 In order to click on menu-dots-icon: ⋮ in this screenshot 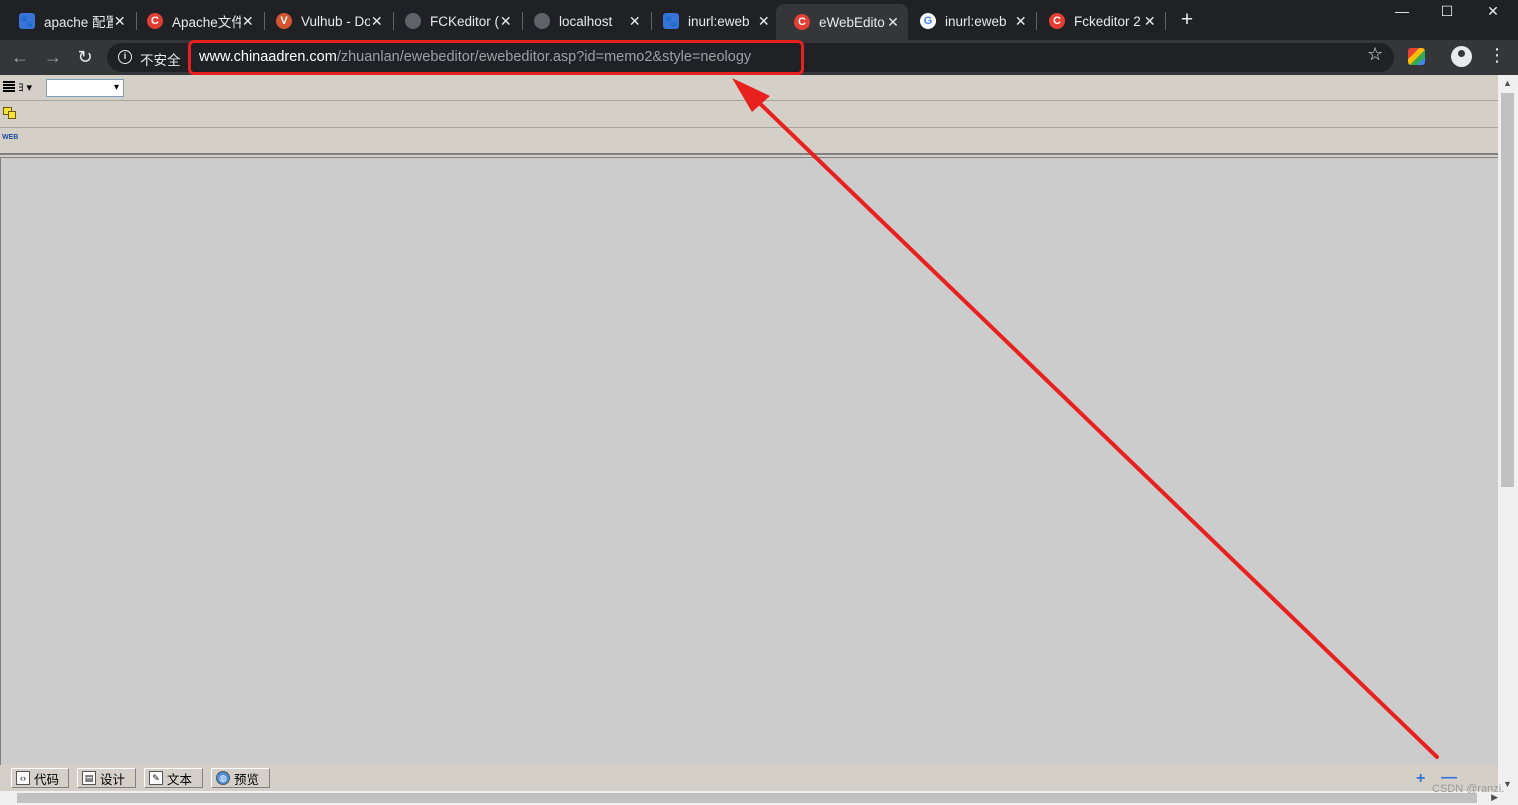, I will do `click(1497, 55)`.